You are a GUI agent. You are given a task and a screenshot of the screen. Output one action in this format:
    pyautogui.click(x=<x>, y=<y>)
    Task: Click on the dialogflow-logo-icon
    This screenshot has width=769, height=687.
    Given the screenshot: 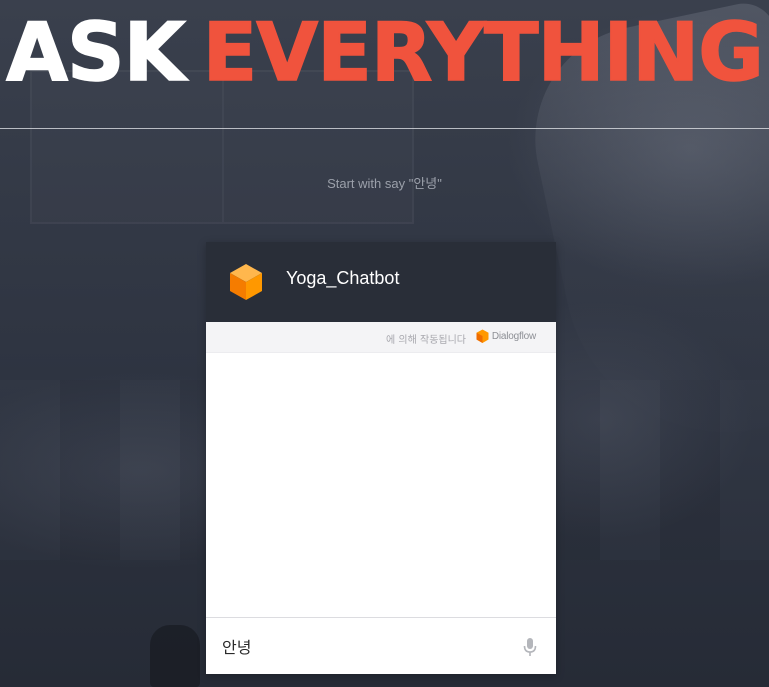 What is the action you would take?
    pyautogui.click(x=482, y=336)
    